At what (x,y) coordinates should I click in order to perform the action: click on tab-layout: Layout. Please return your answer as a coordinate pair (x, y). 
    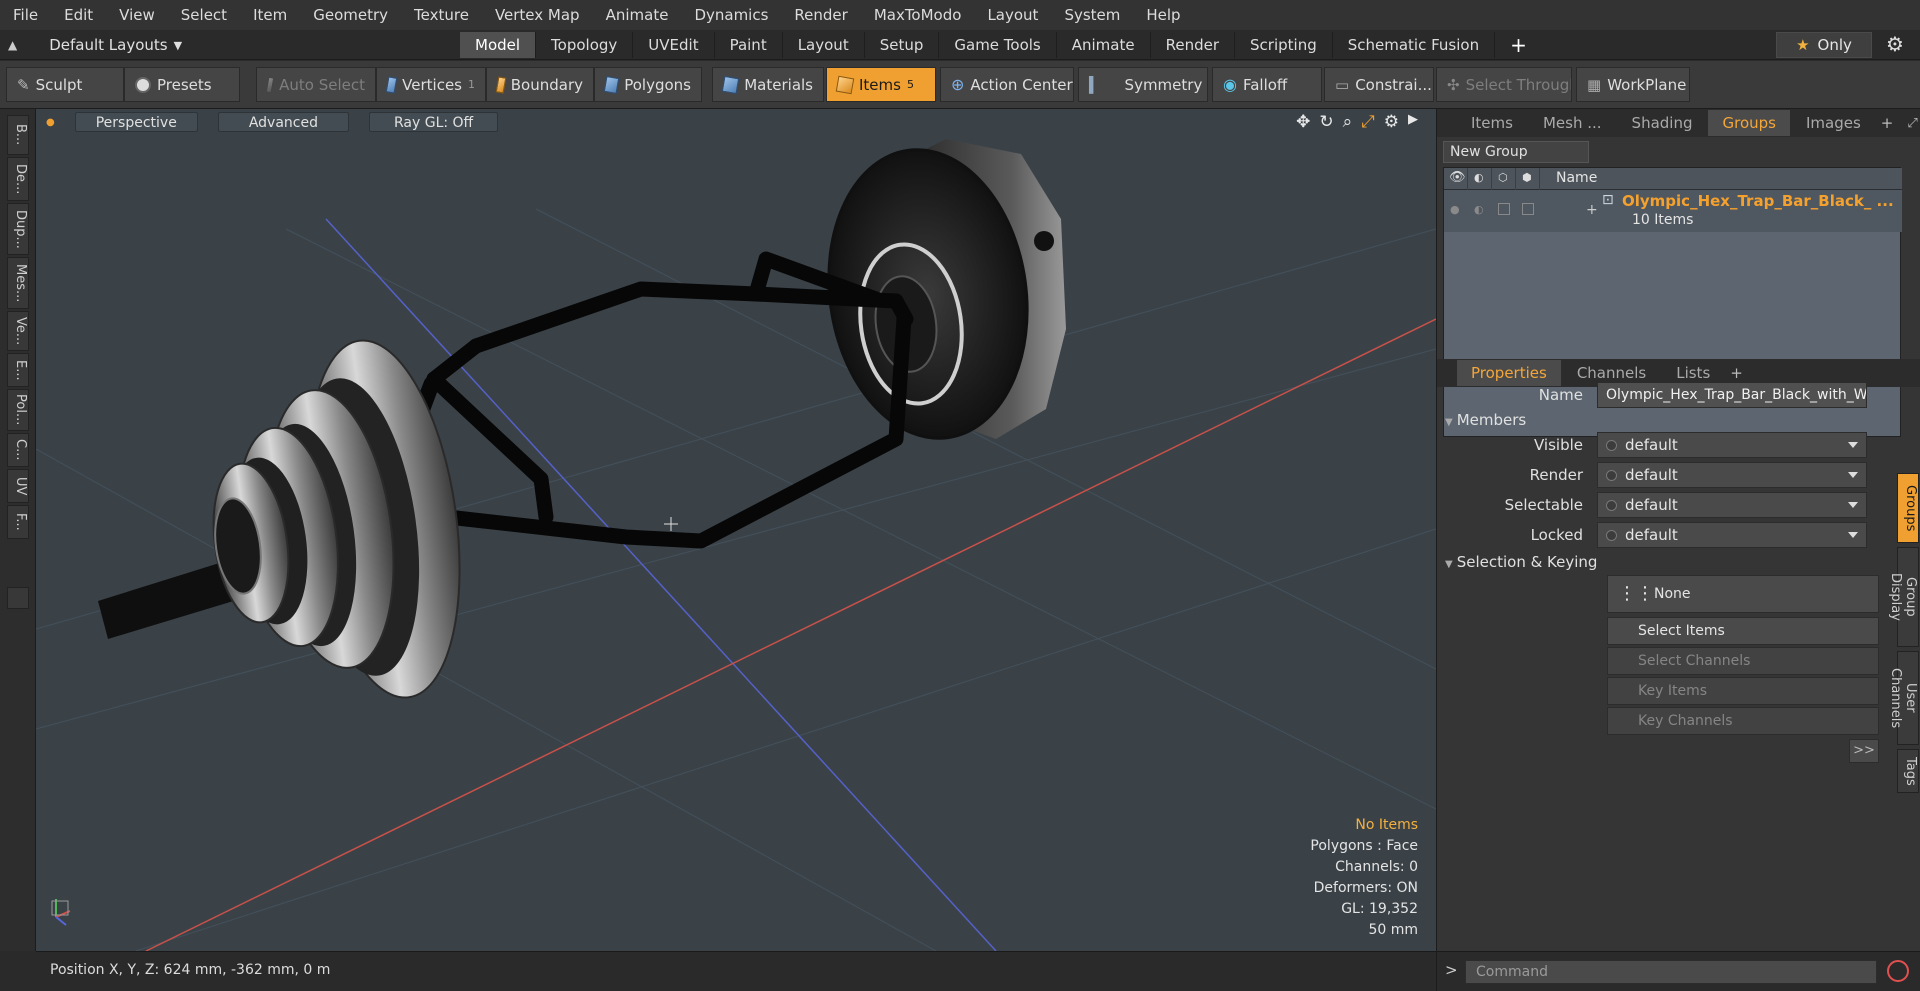
    Looking at the image, I should click on (824, 45).